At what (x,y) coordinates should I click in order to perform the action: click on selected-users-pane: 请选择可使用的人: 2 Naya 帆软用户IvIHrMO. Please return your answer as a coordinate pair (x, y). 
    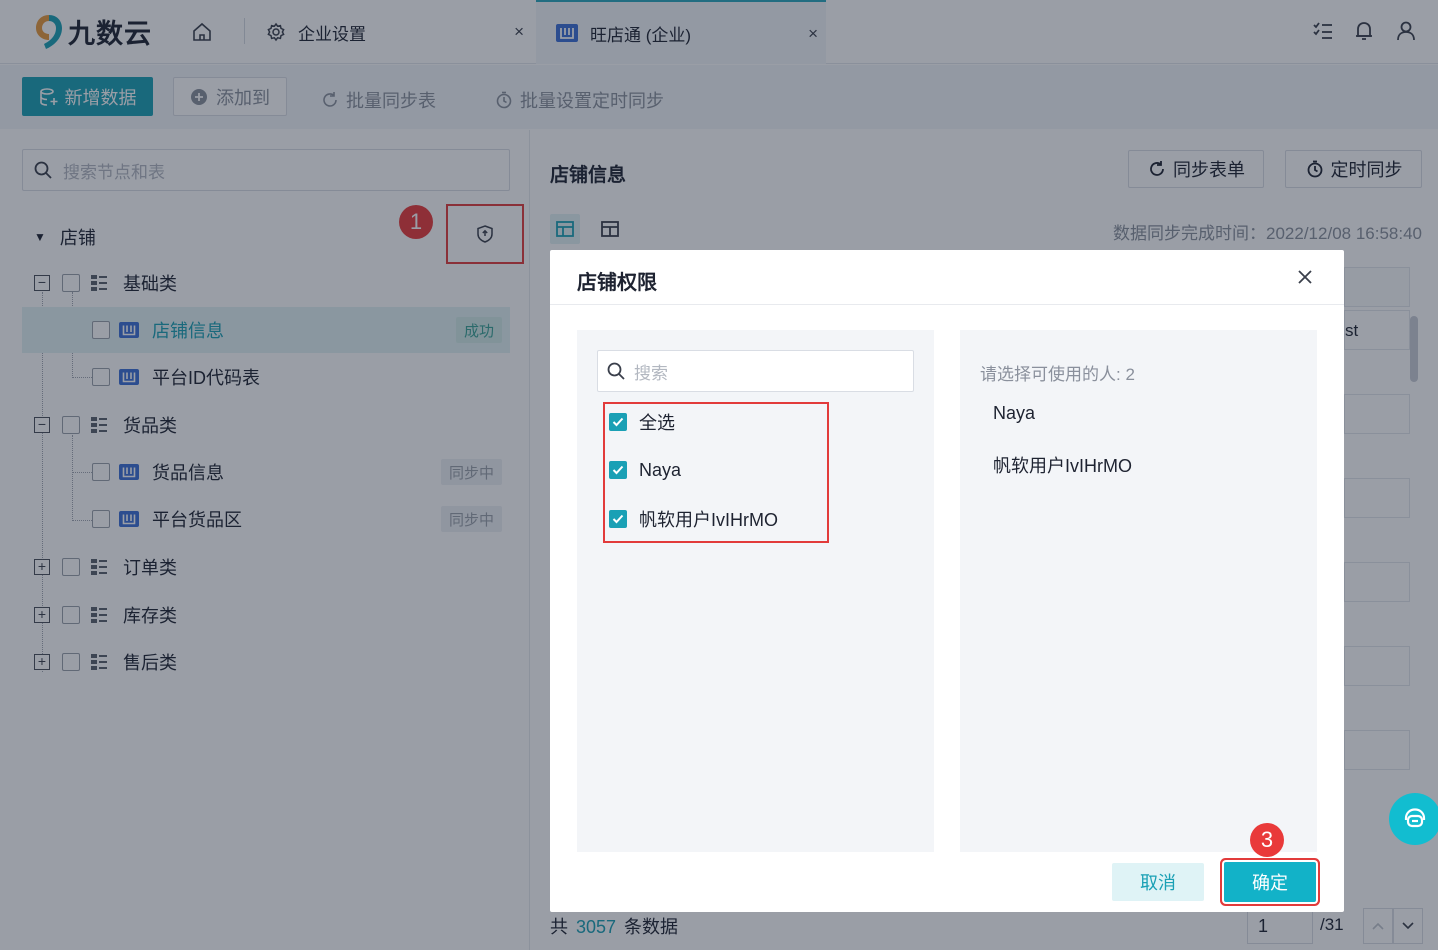
    Looking at the image, I should click on (1138, 591).